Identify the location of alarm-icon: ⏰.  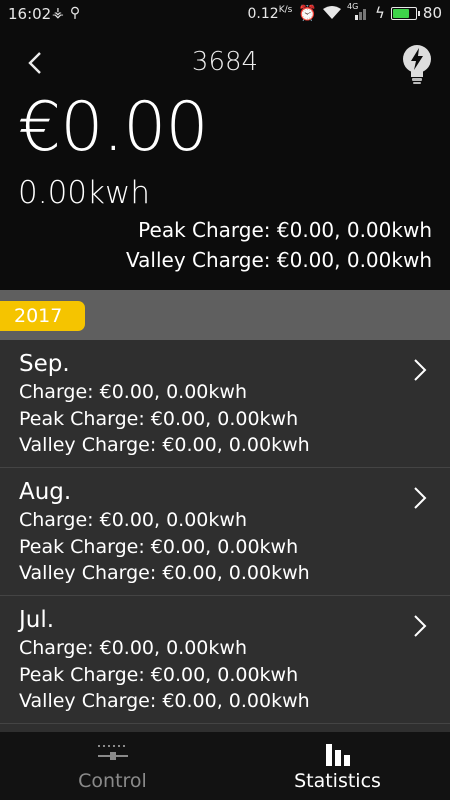
(307, 13).